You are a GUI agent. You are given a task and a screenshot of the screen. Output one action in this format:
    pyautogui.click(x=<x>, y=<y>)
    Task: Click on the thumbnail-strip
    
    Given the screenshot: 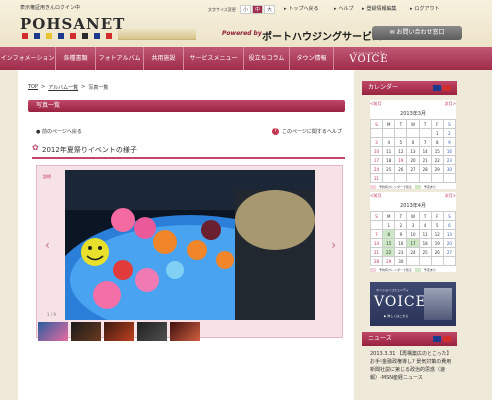 What is the action you would take?
    pyautogui.click(x=119, y=331)
    